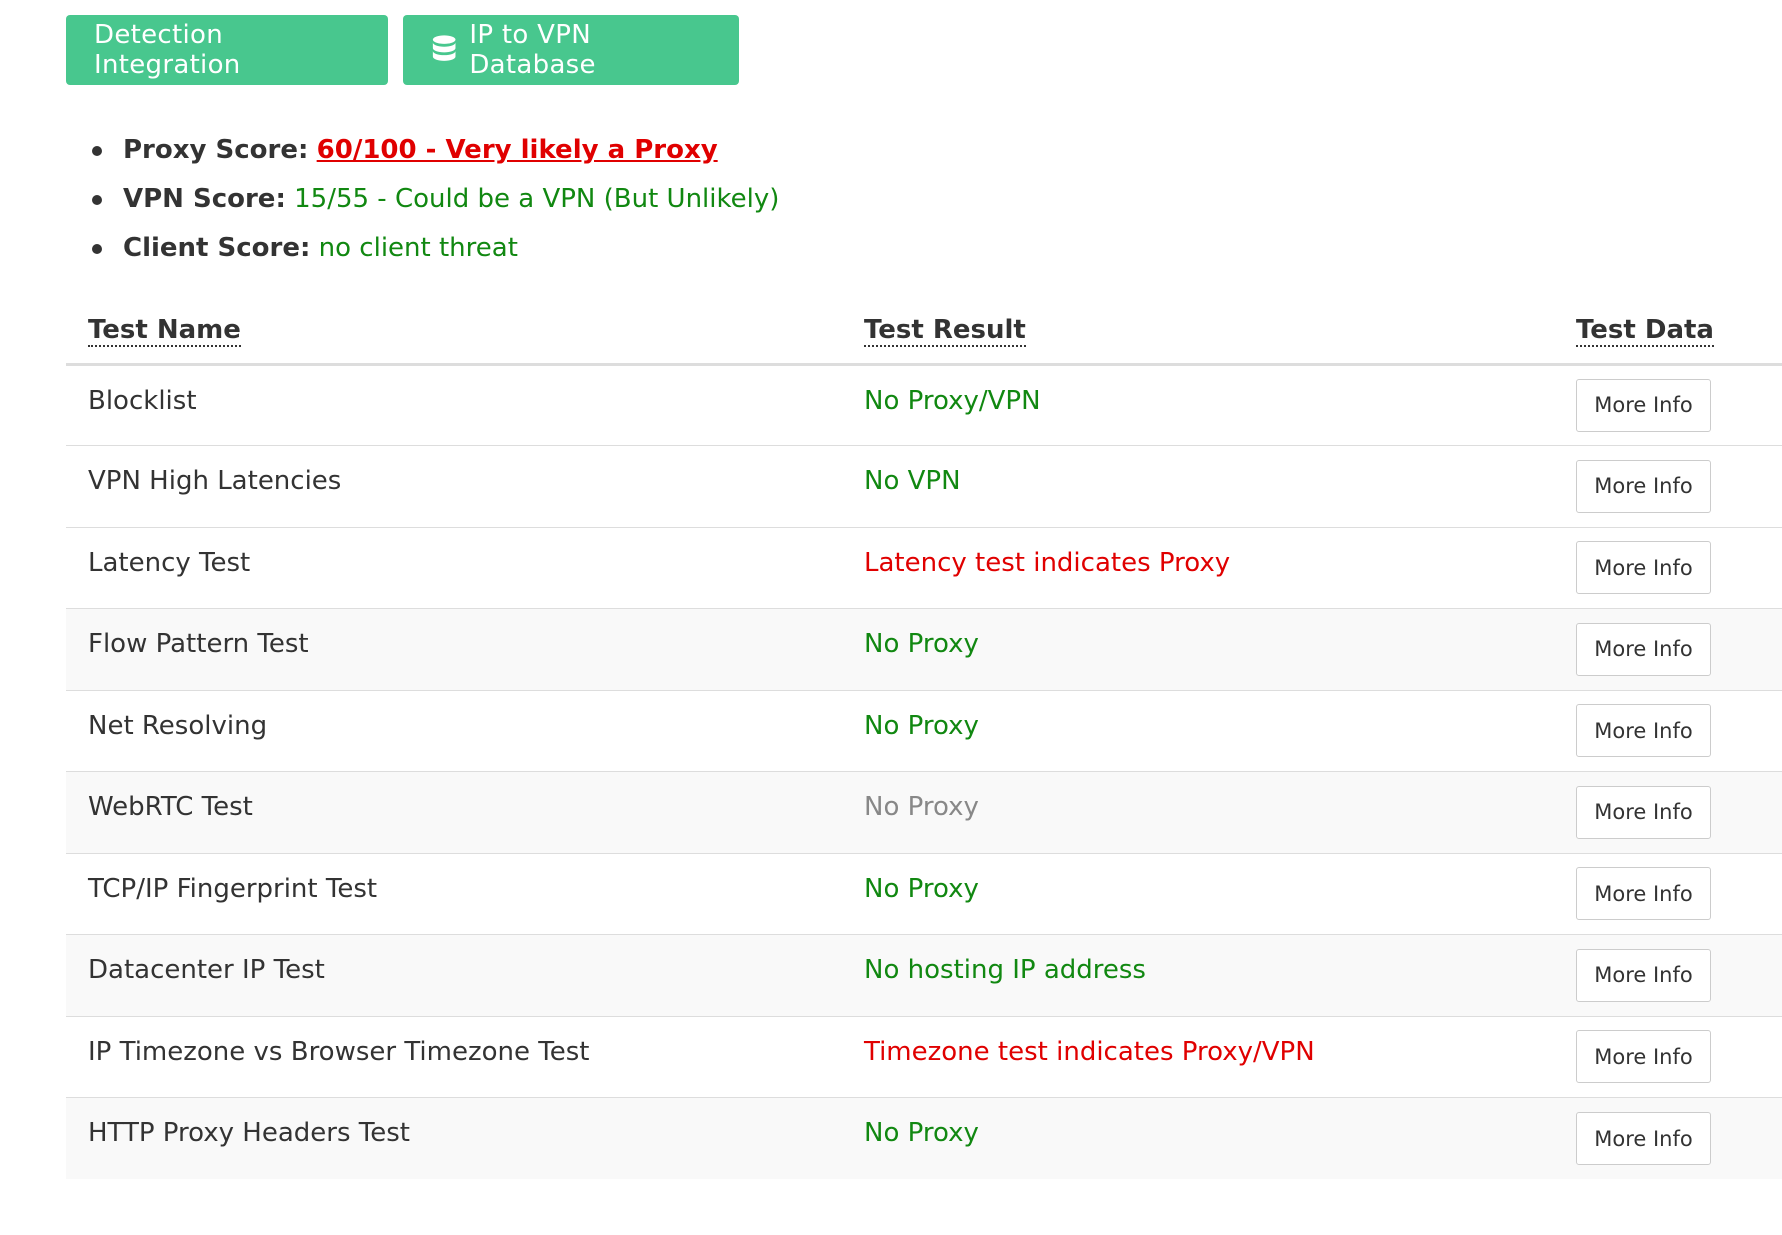  Describe the element at coordinates (1198, 333) in the screenshot. I see `header-test-result: Test Result` at that location.